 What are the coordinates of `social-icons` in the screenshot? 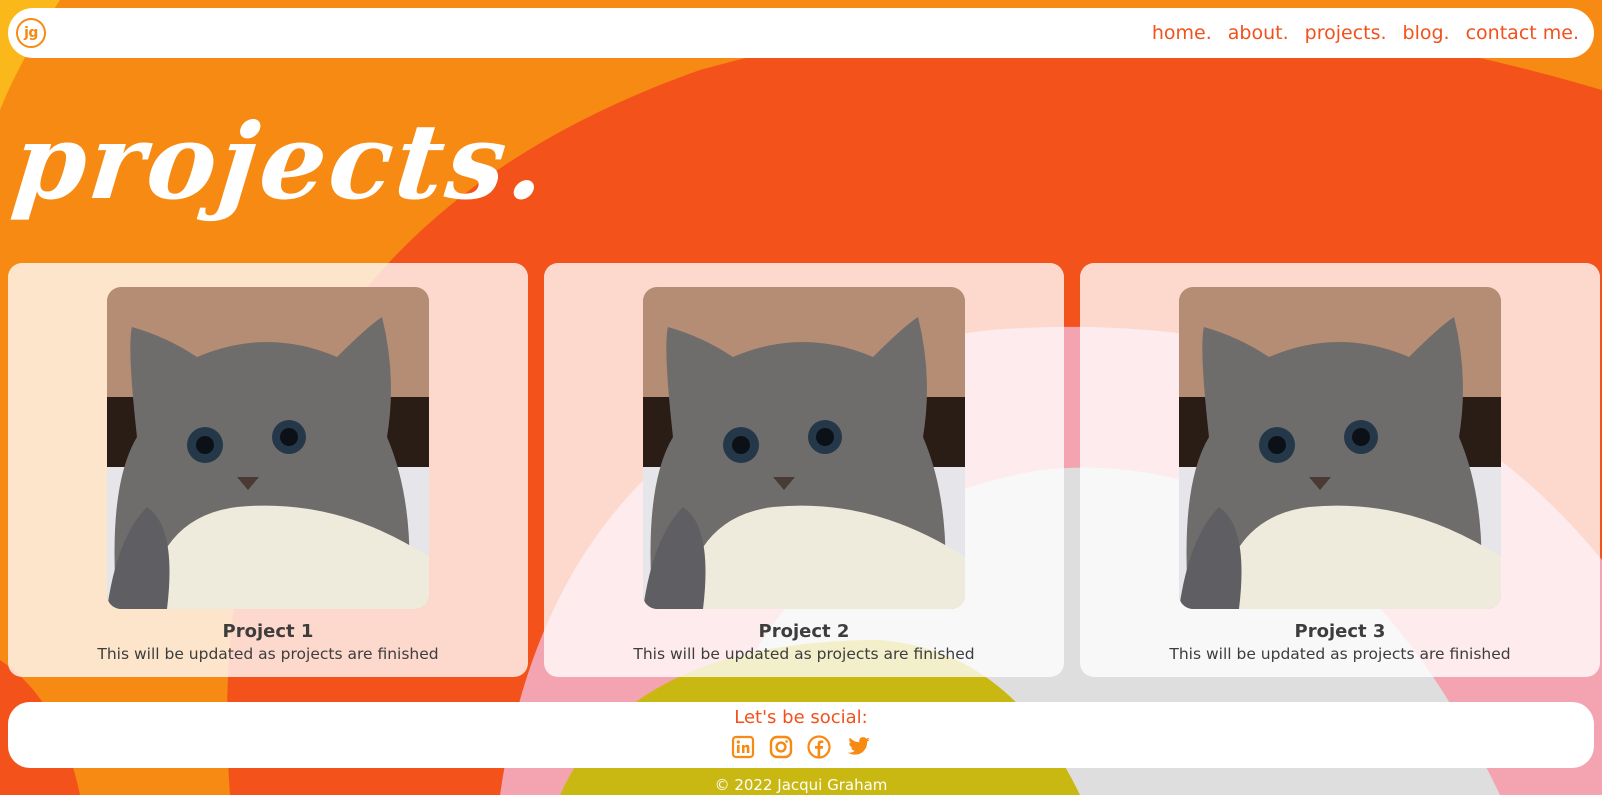 It's located at (801, 747).